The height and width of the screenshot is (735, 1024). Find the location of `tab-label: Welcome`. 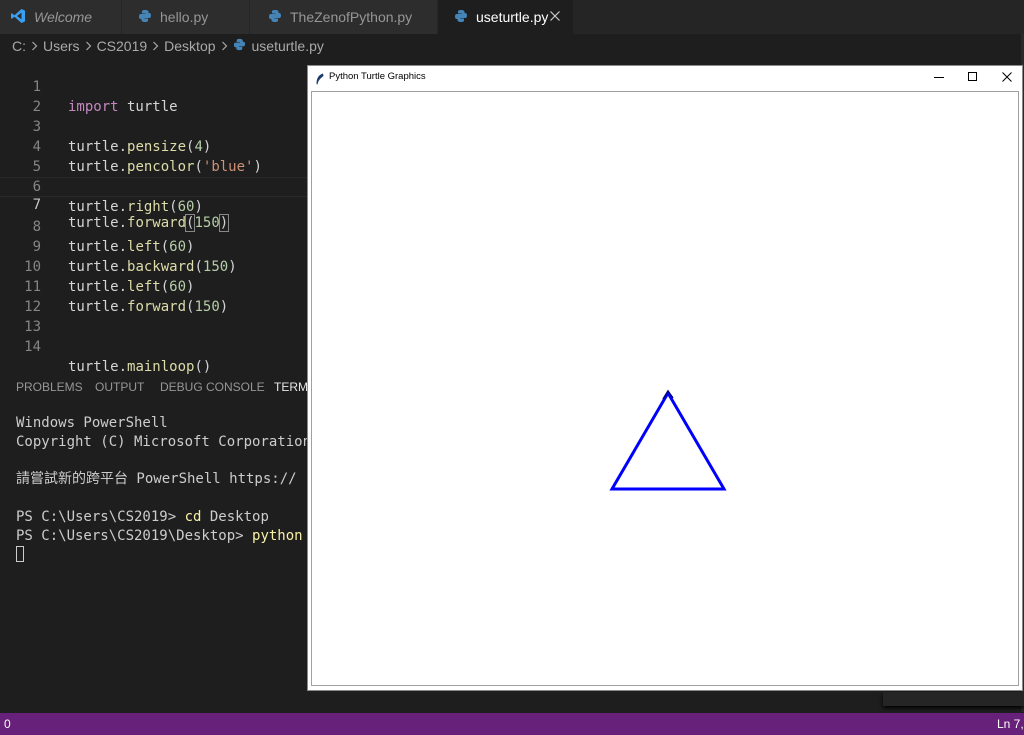

tab-label: Welcome is located at coordinates (63, 17).